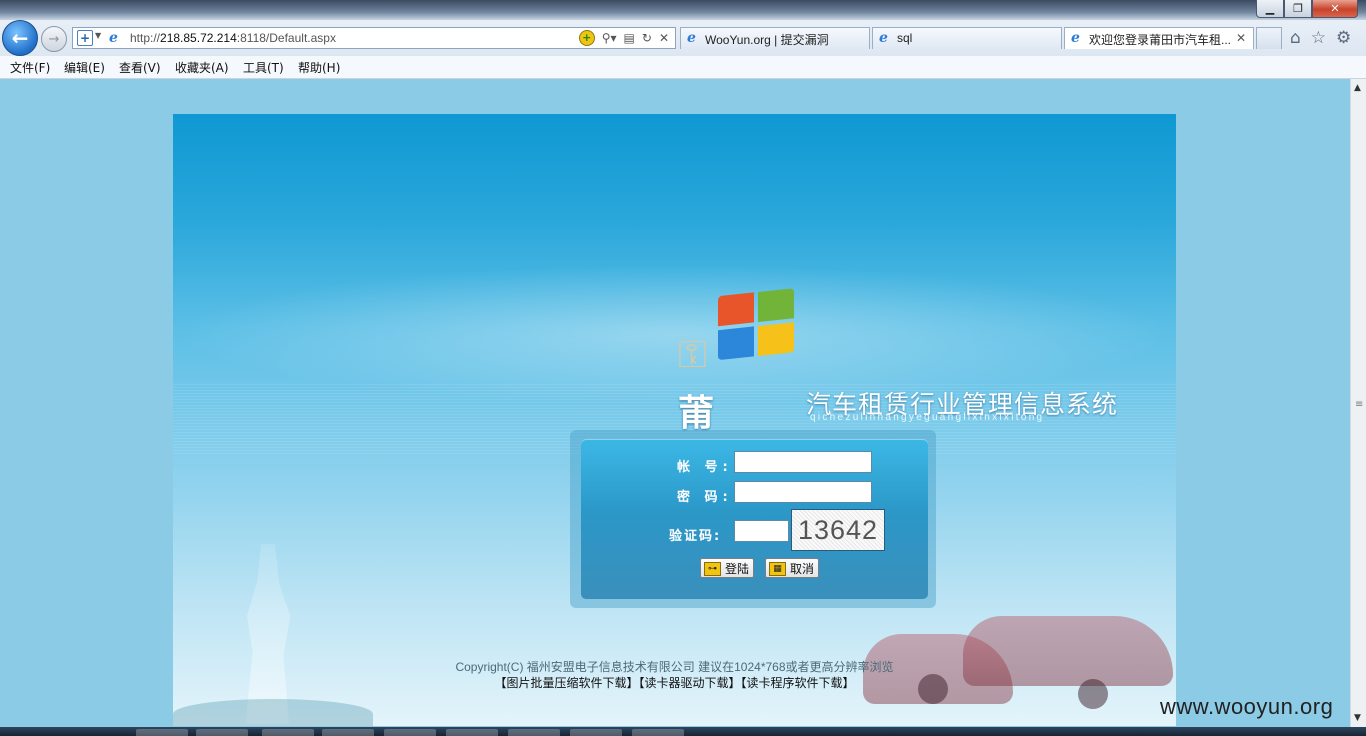  I want to click on account-input, so click(803, 462).